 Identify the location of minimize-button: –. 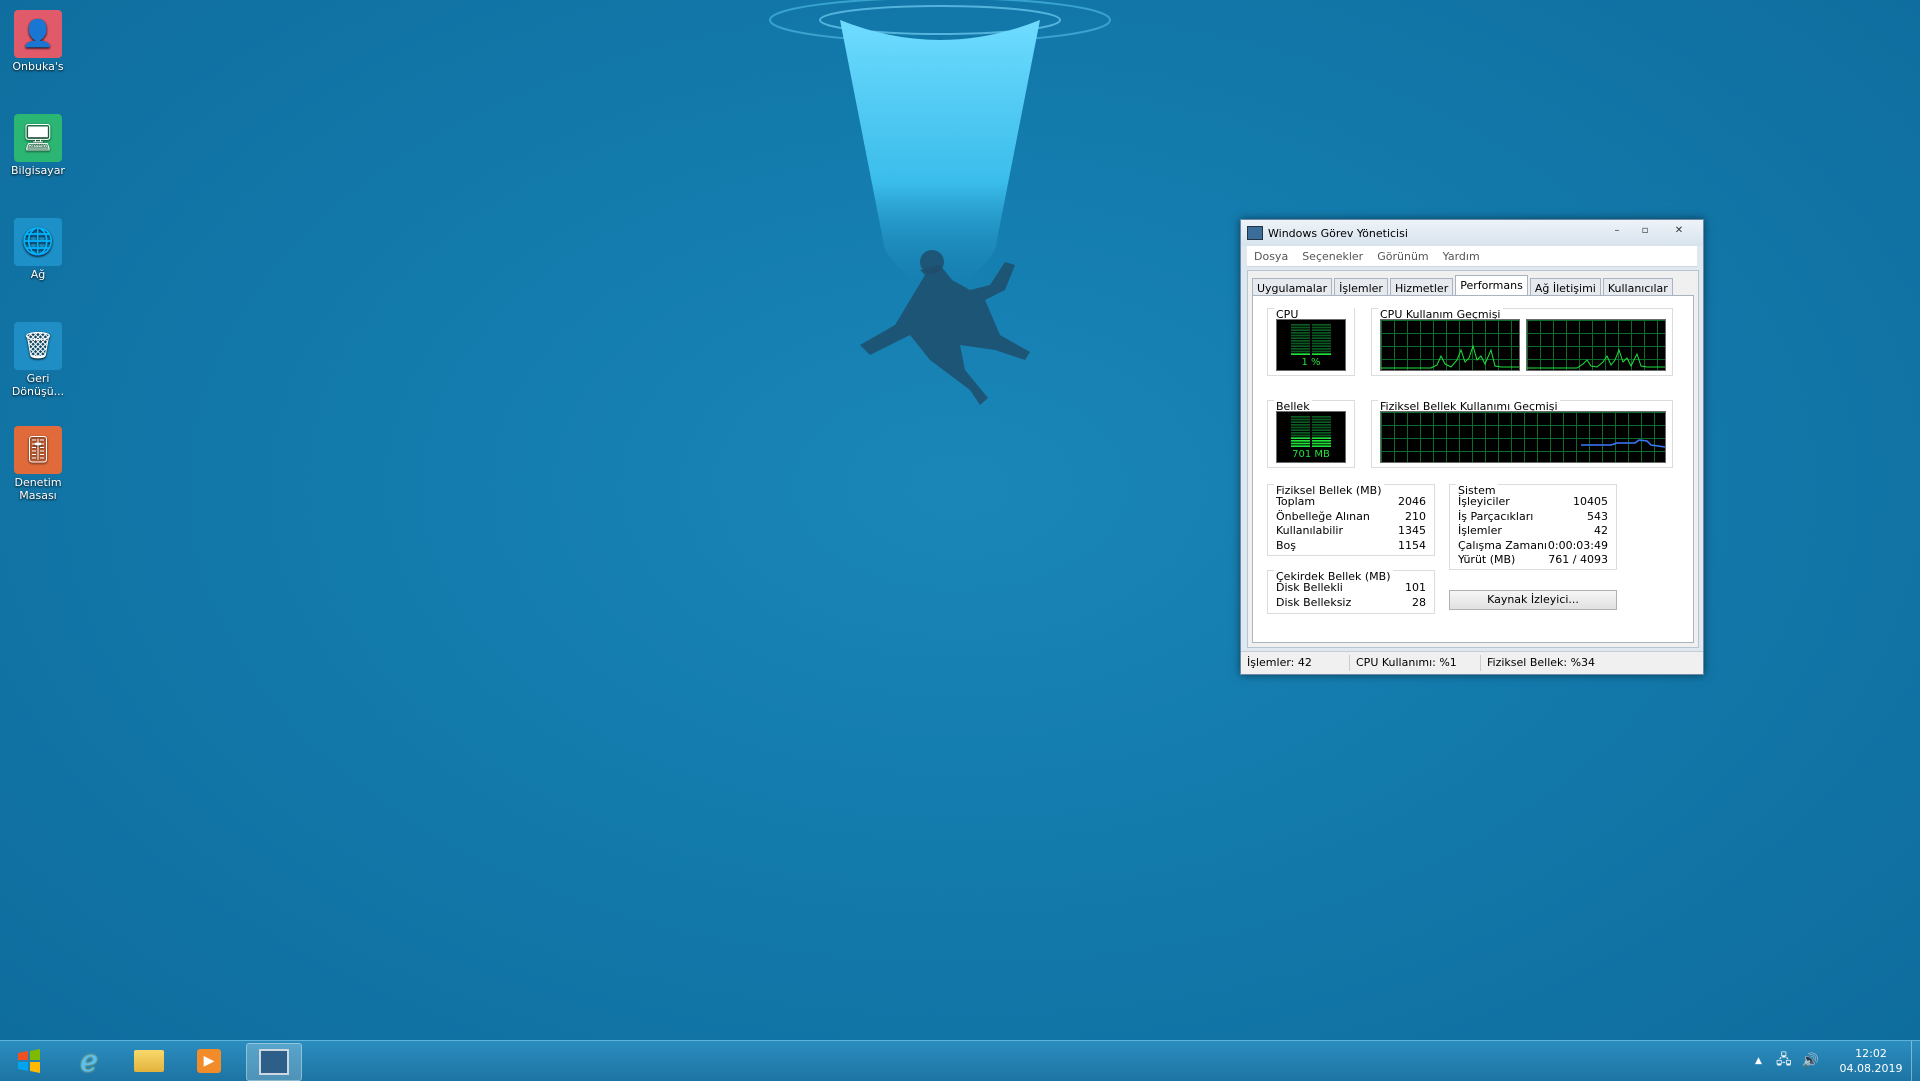
(1617, 230).